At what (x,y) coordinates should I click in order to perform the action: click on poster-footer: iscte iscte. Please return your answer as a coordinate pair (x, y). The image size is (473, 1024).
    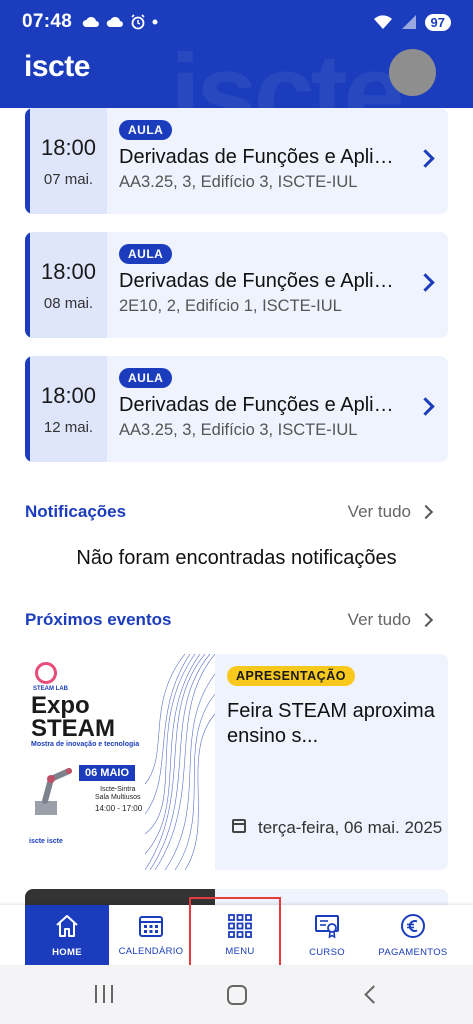
    Looking at the image, I should click on (46, 841).